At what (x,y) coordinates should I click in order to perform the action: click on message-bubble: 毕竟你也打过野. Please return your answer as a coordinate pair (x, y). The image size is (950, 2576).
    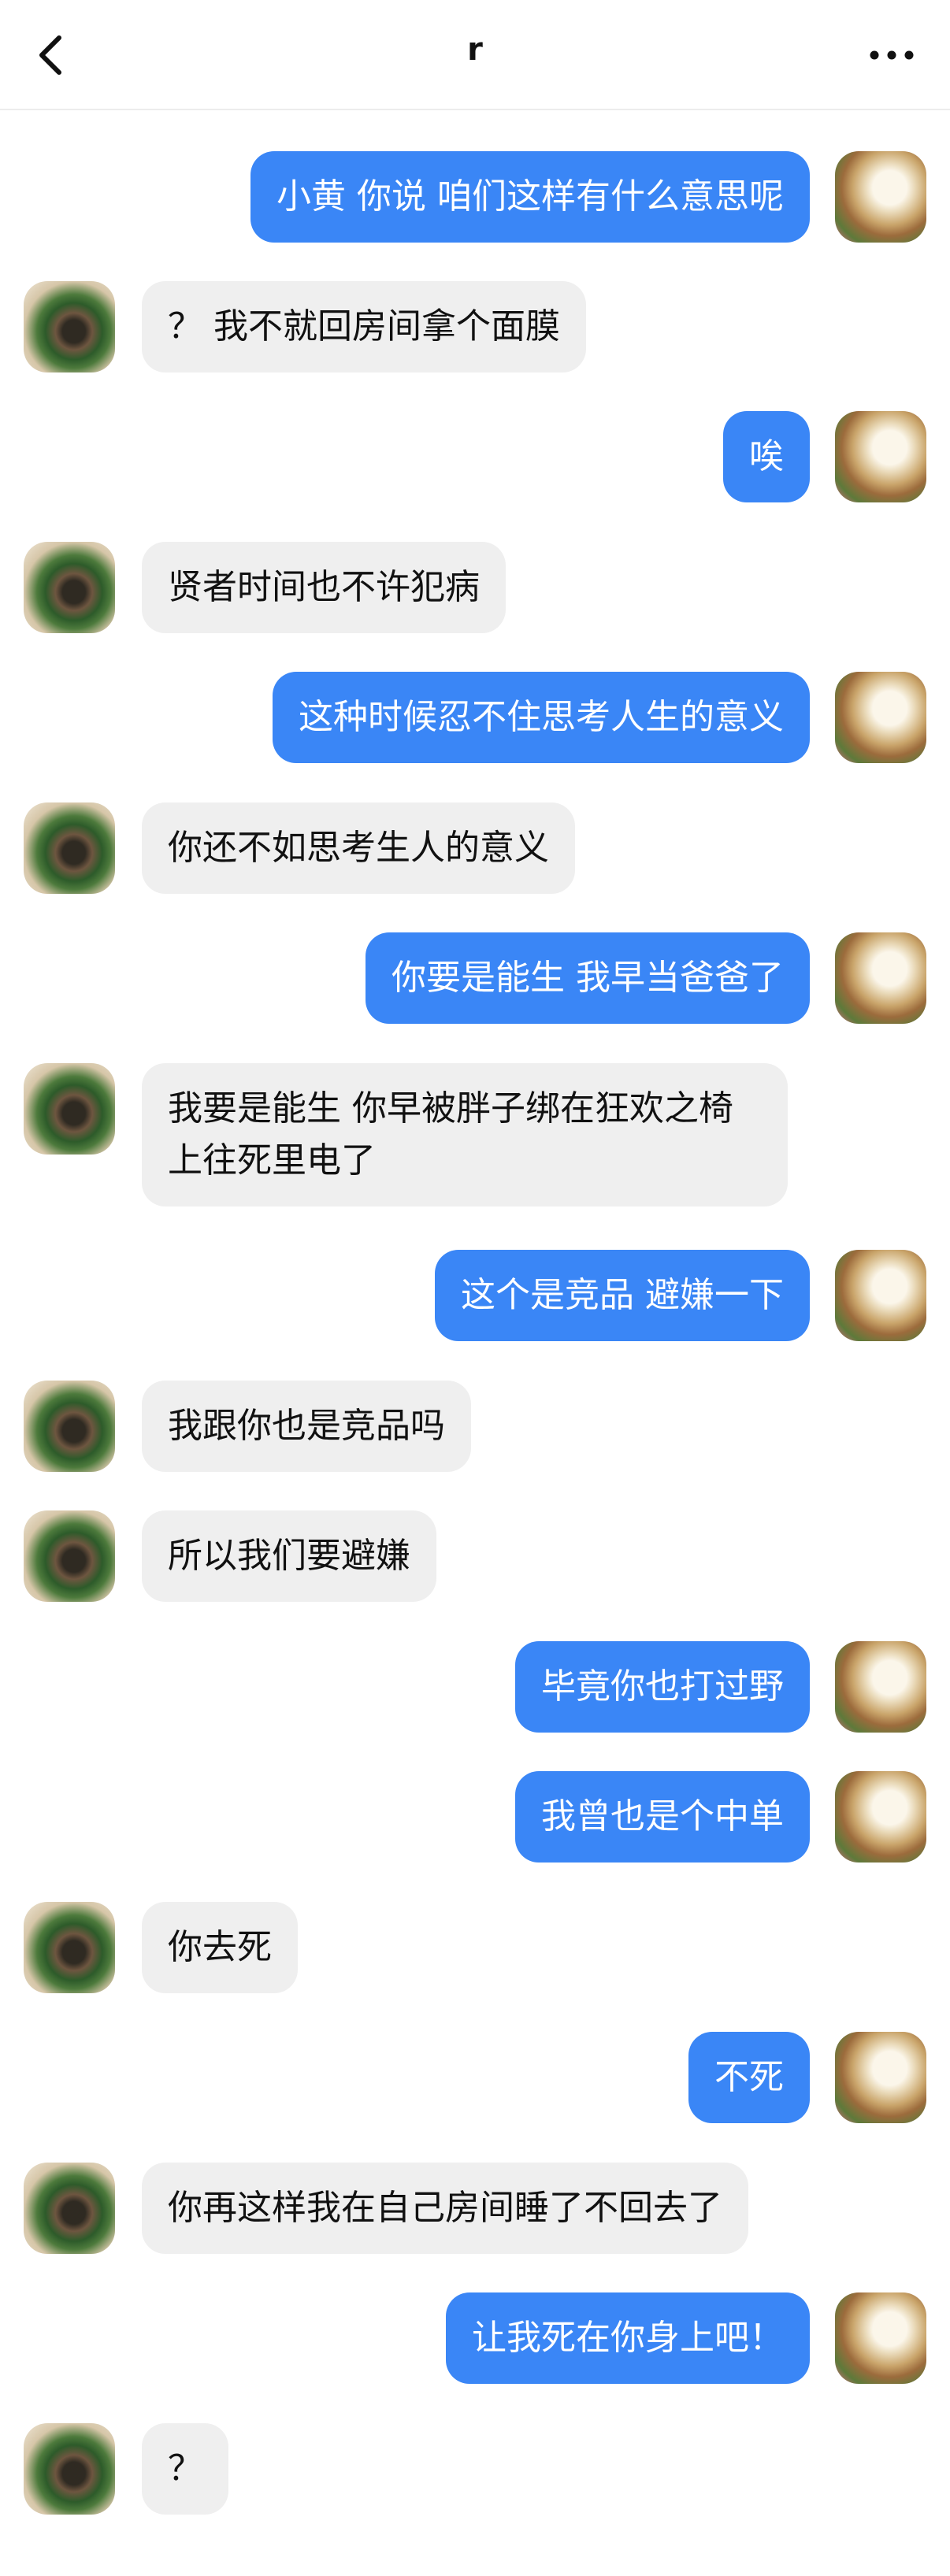
    Looking at the image, I should click on (662, 1687).